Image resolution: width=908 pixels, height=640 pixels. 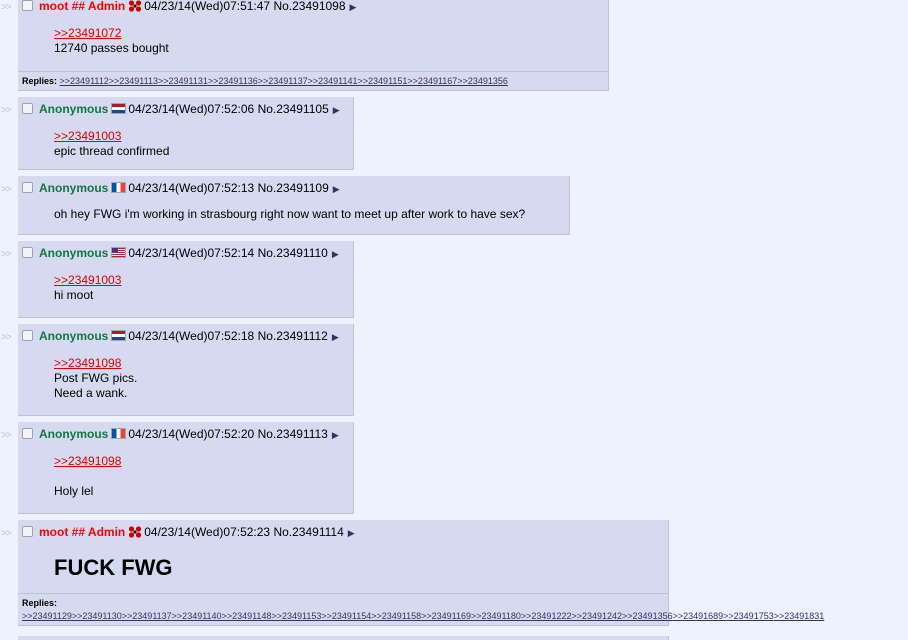 What do you see at coordinates (82, 532) in the screenshot?
I see `poster-name: moot ## Admin` at bounding box center [82, 532].